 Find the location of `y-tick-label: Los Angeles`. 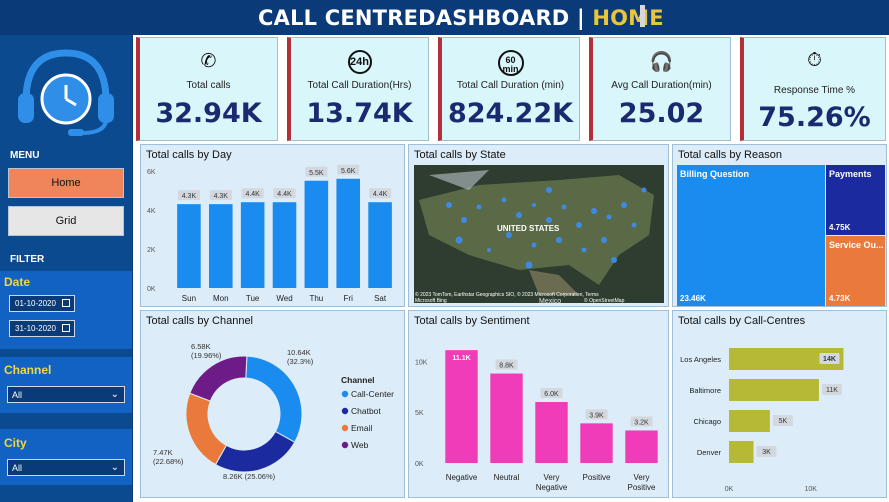

y-tick-label: Los Angeles is located at coordinates (700, 359).